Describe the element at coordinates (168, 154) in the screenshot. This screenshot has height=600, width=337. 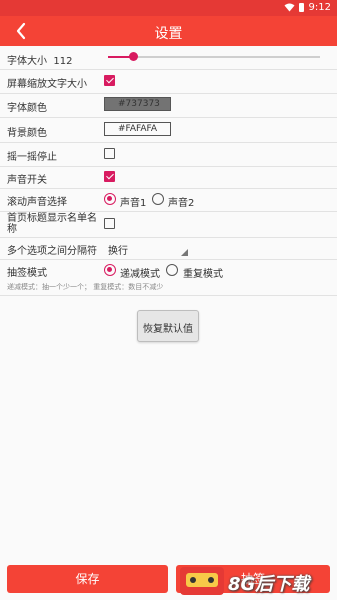
I see `setting-shake-stop: 摇一摇停止` at that location.